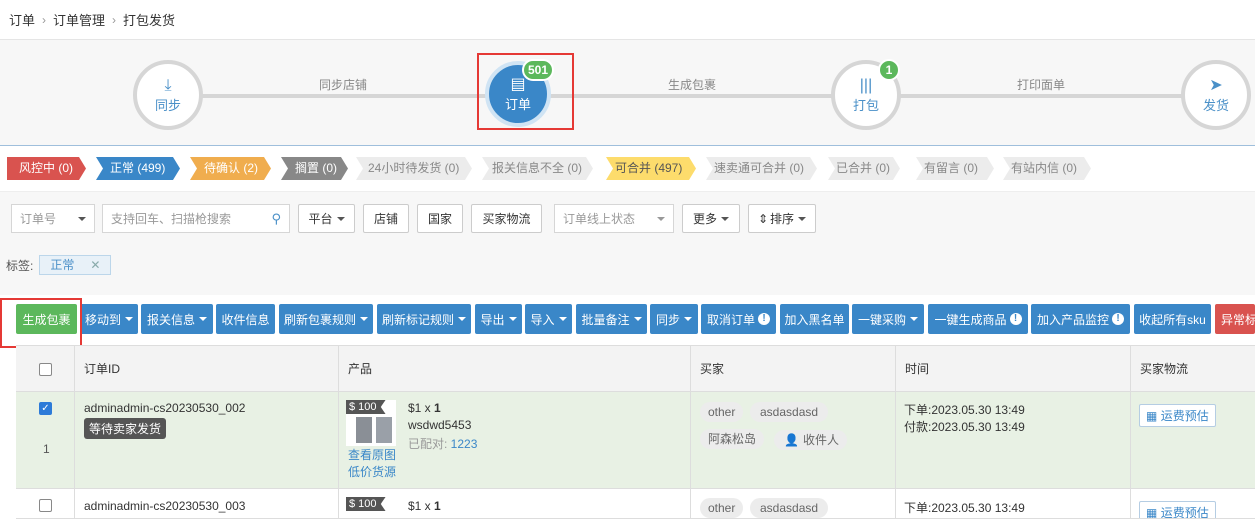 This screenshot has width=1255, height=519. What do you see at coordinates (651, 168) in the screenshot?
I see `tab-mergeable: 可合并 (497)` at bounding box center [651, 168].